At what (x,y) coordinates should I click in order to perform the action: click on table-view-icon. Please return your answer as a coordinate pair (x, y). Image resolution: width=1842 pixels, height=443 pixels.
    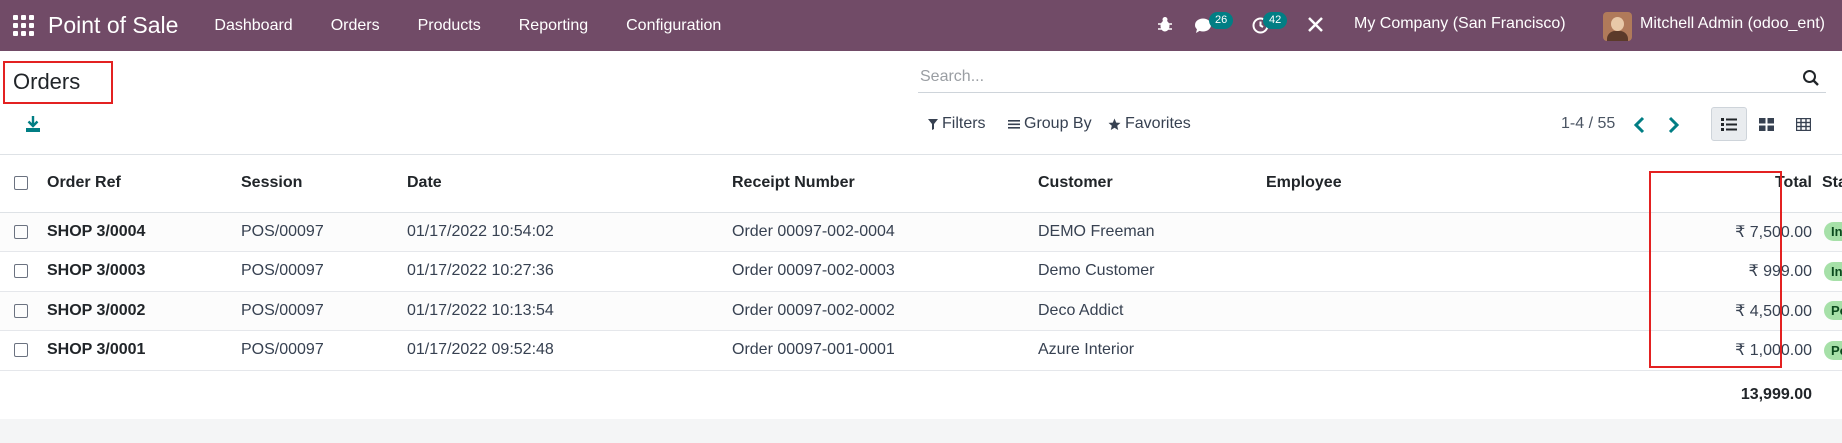
    Looking at the image, I should click on (1803, 124).